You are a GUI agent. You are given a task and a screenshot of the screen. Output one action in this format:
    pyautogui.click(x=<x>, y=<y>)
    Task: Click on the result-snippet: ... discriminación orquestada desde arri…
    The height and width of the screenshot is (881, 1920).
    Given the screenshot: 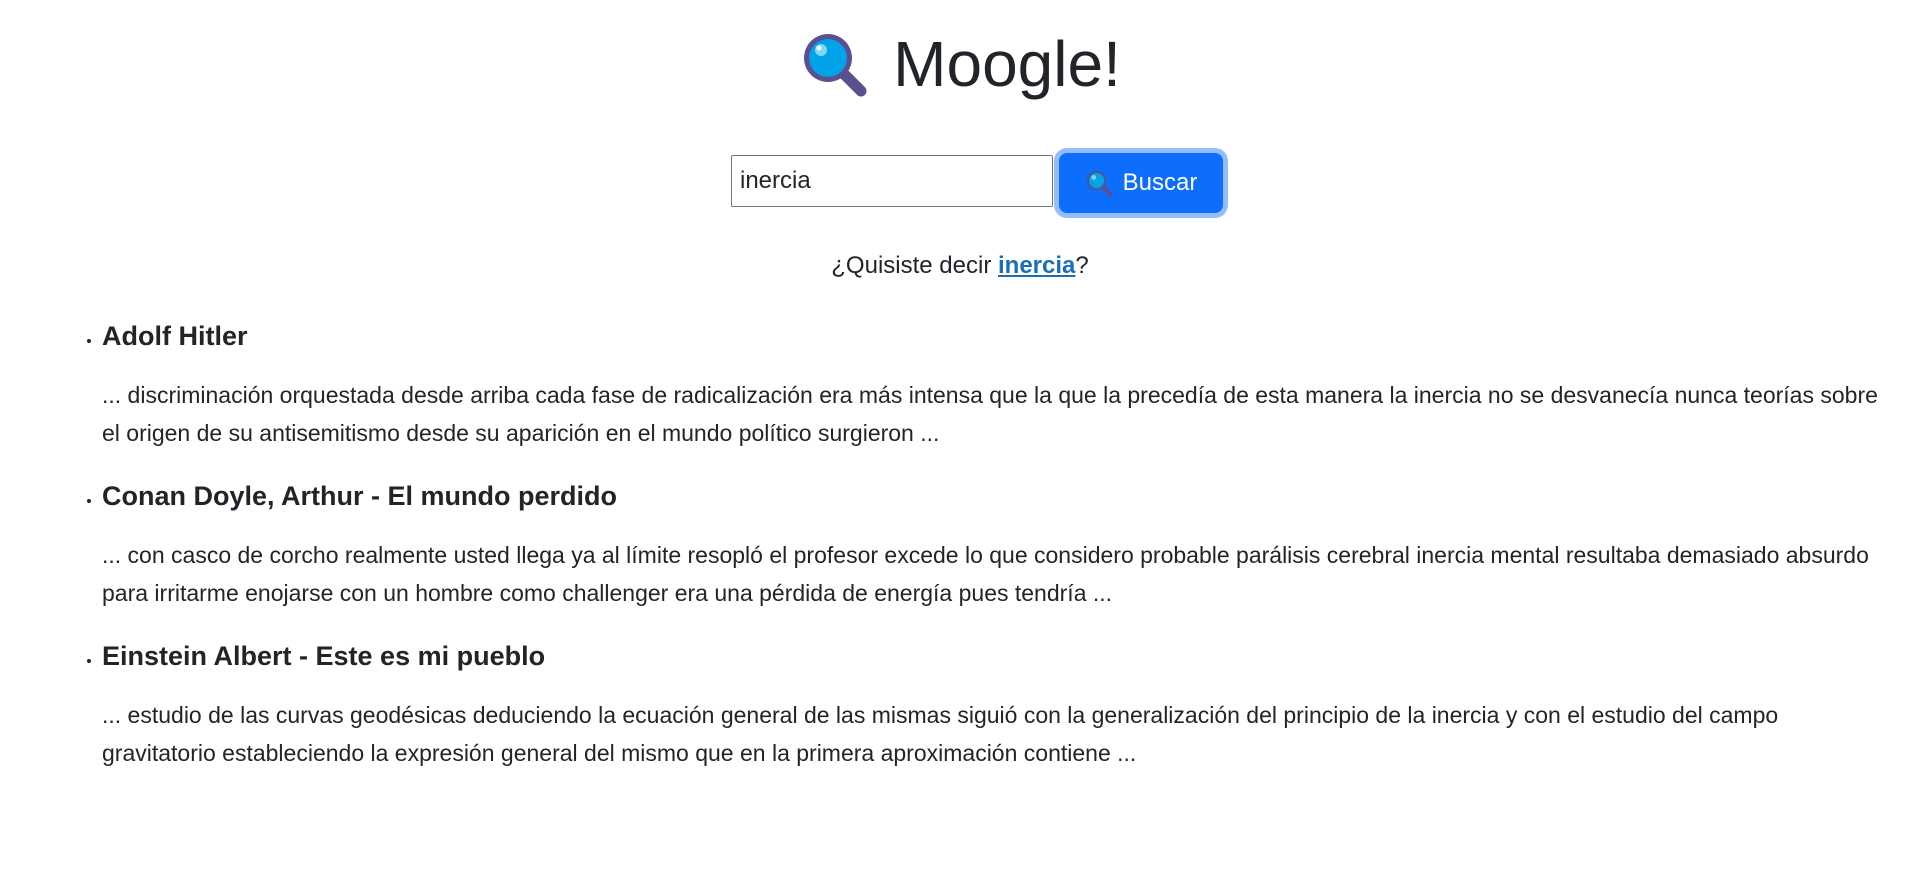 What is the action you would take?
    pyautogui.click(x=990, y=414)
    